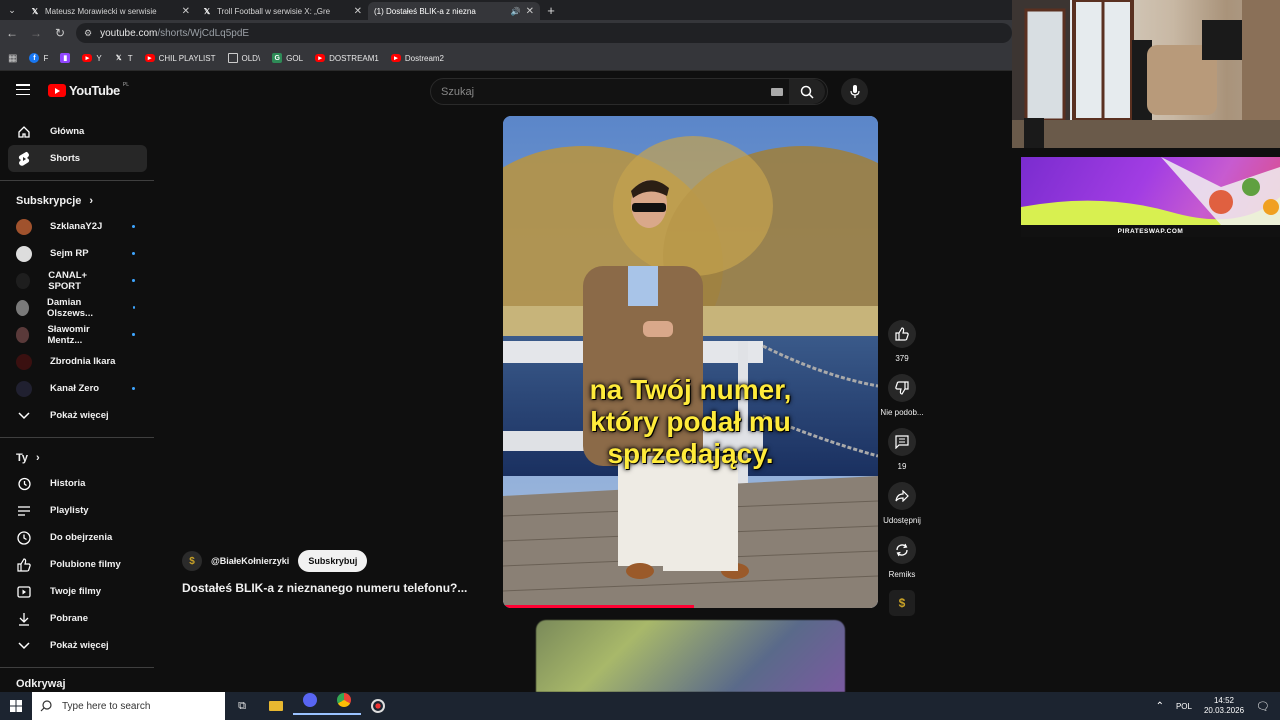 Image resolution: width=1280 pixels, height=720 pixels. Describe the element at coordinates (243, 58) in the screenshot. I see `bookmark-item: OLD\` at that location.